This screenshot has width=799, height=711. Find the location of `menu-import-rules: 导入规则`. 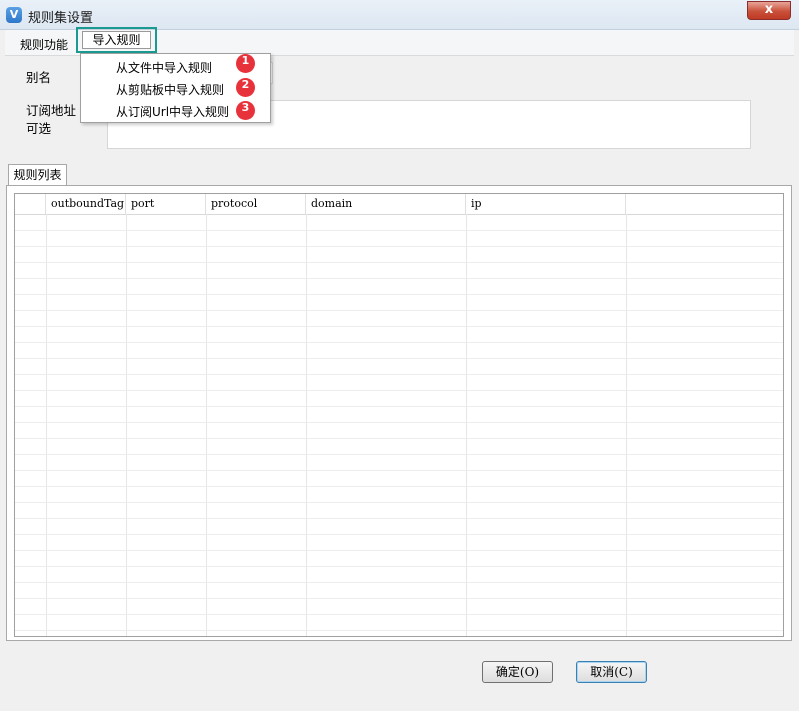

menu-import-rules: 导入规则 is located at coordinates (116, 40).